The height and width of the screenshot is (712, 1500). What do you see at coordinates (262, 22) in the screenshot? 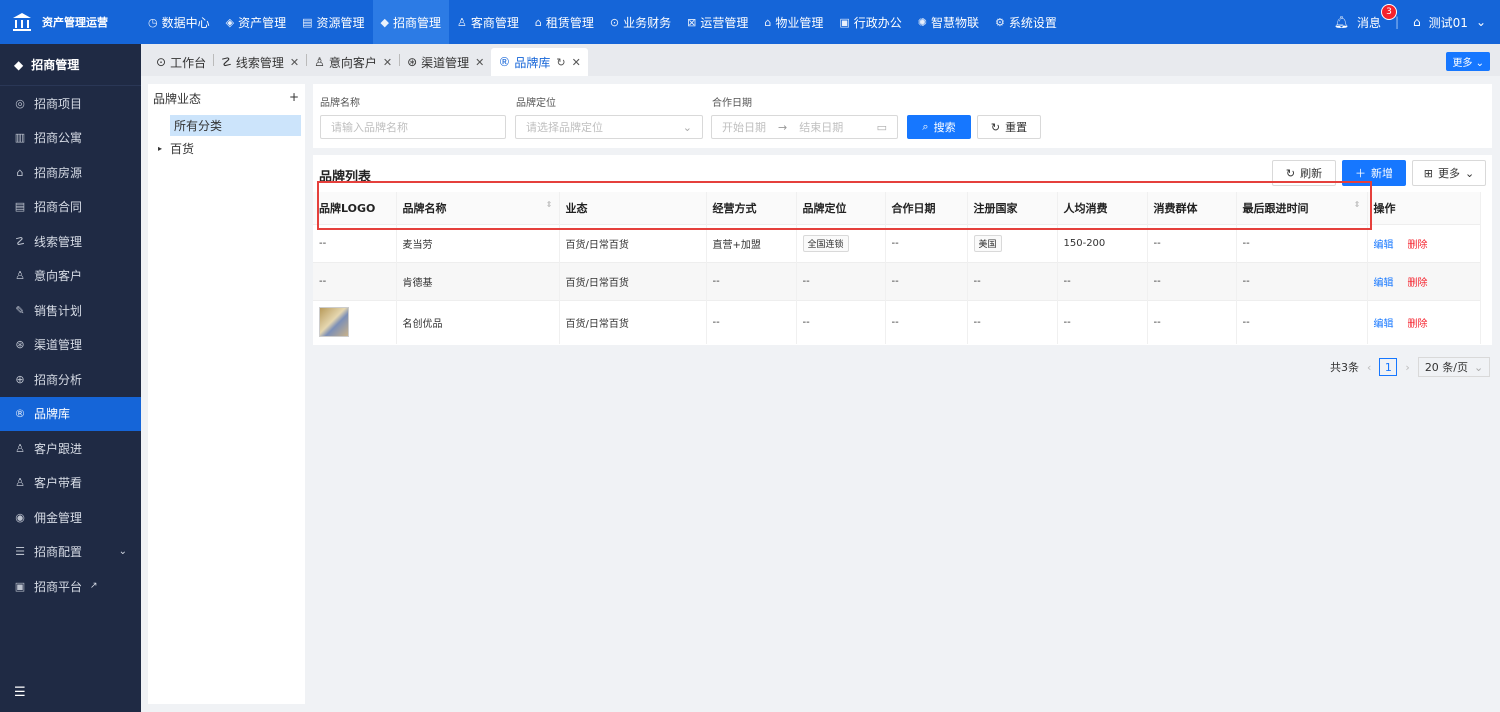
I see `topnav-label: 资产管理` at bounding box center [262, 22].